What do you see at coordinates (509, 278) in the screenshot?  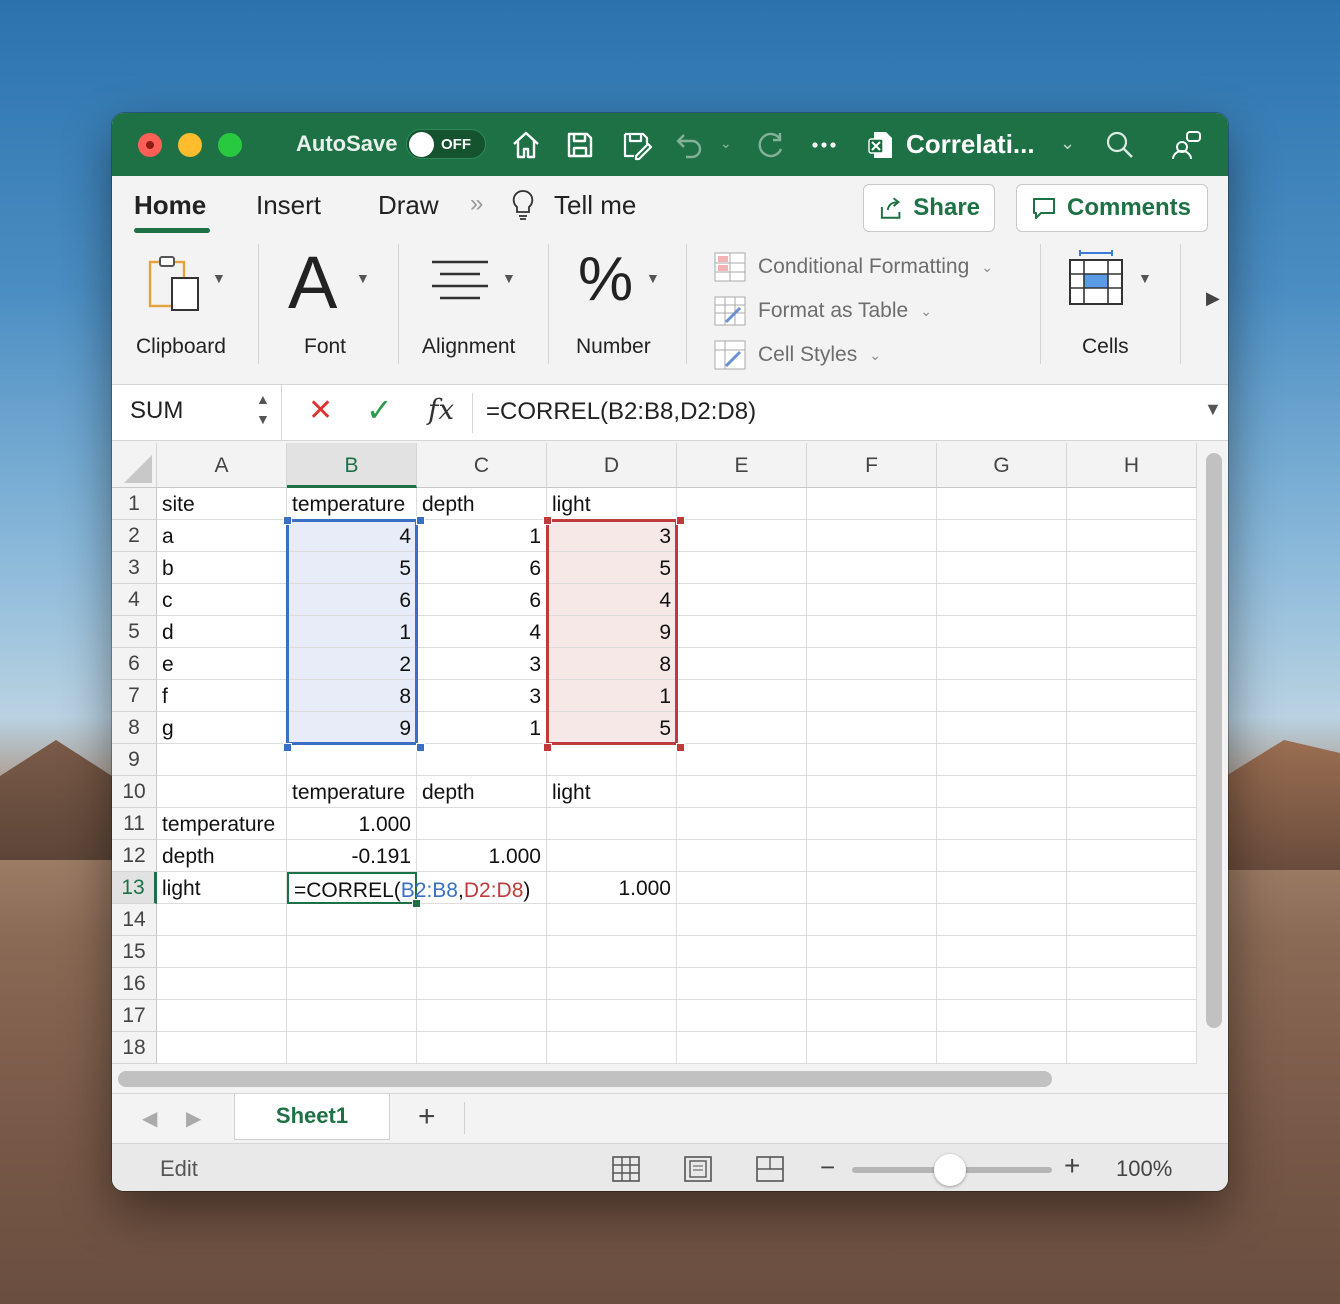 I see `alignment-dropdown-icon: ▼` at bounding box center [509, 278].